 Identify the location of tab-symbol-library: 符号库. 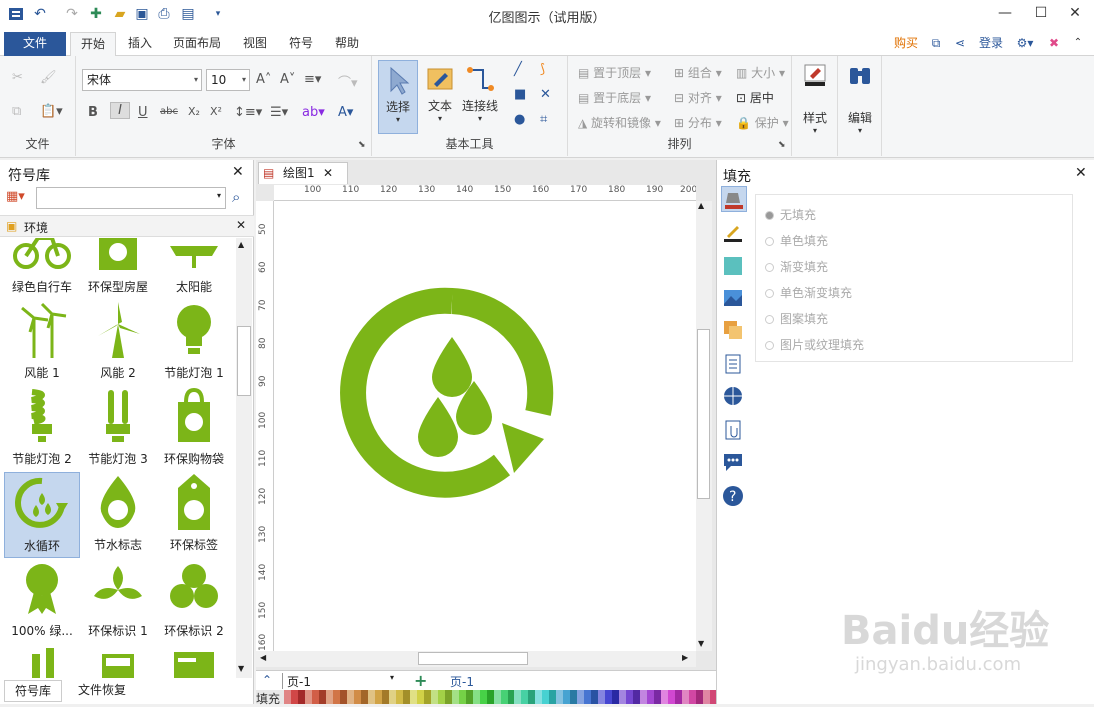
(33, 691).